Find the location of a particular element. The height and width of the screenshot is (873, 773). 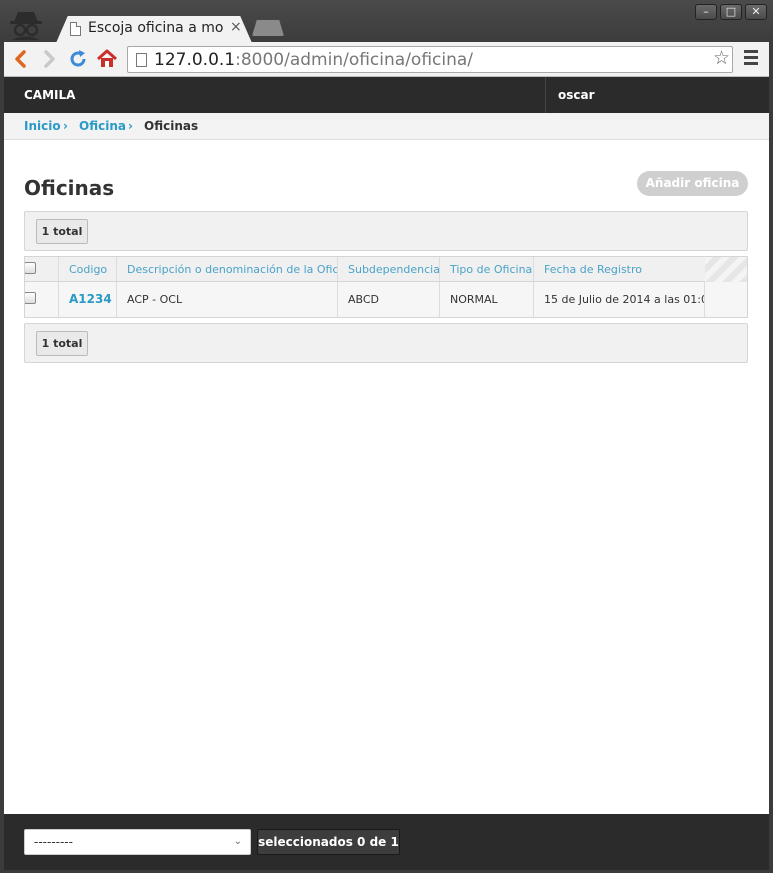

admin-header: CAMILA oscar is located at coordinates (386, 95).